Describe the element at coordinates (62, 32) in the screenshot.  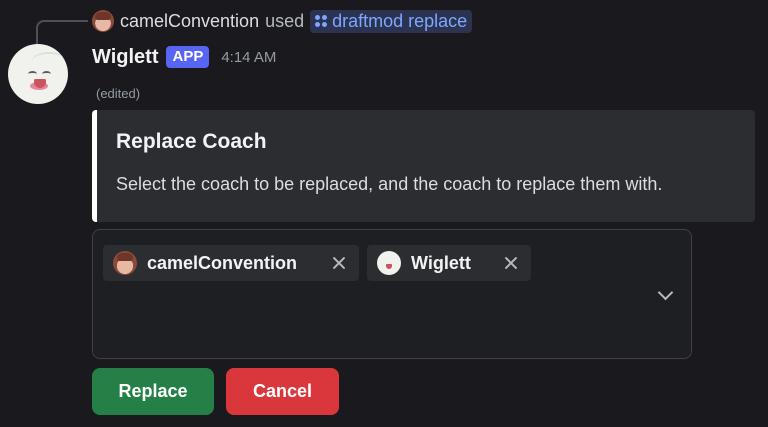
I see `reply-connector` at that location.